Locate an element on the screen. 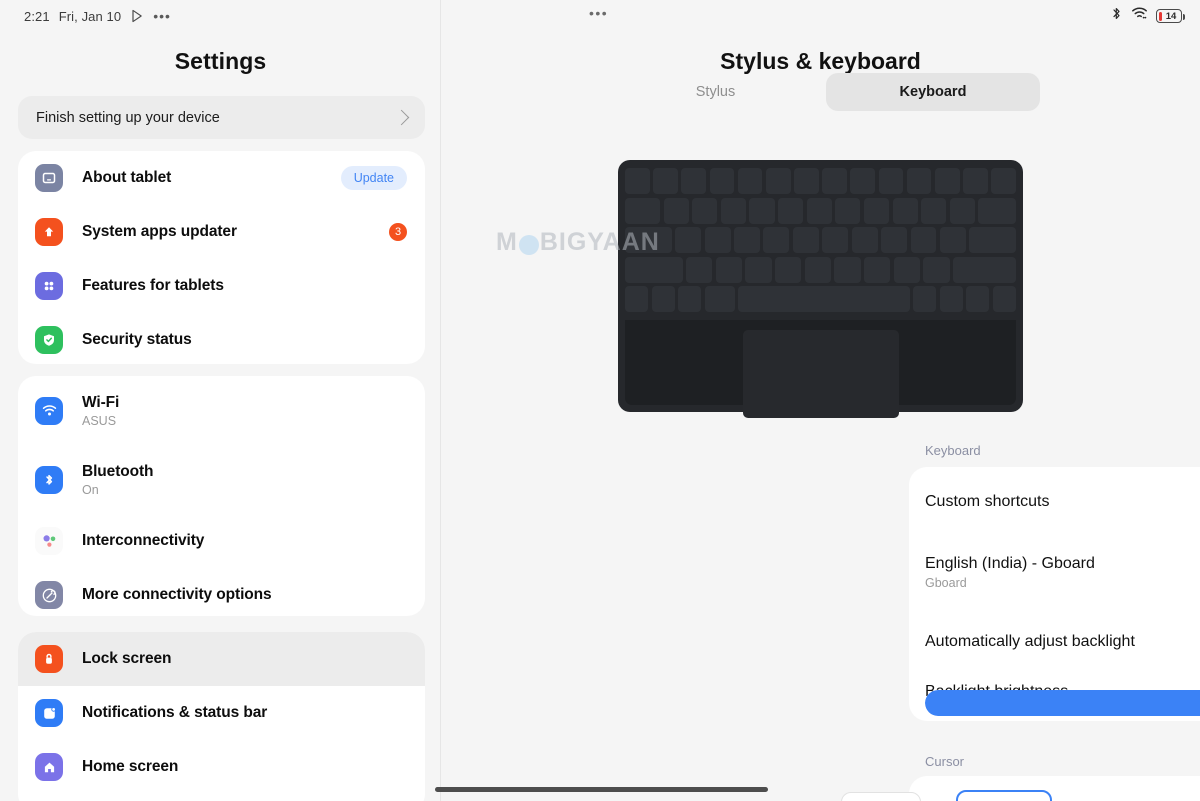 This screenshot has width=1200, height=801. row-text: Custom shortcuts is located at coordinates (987, 502).